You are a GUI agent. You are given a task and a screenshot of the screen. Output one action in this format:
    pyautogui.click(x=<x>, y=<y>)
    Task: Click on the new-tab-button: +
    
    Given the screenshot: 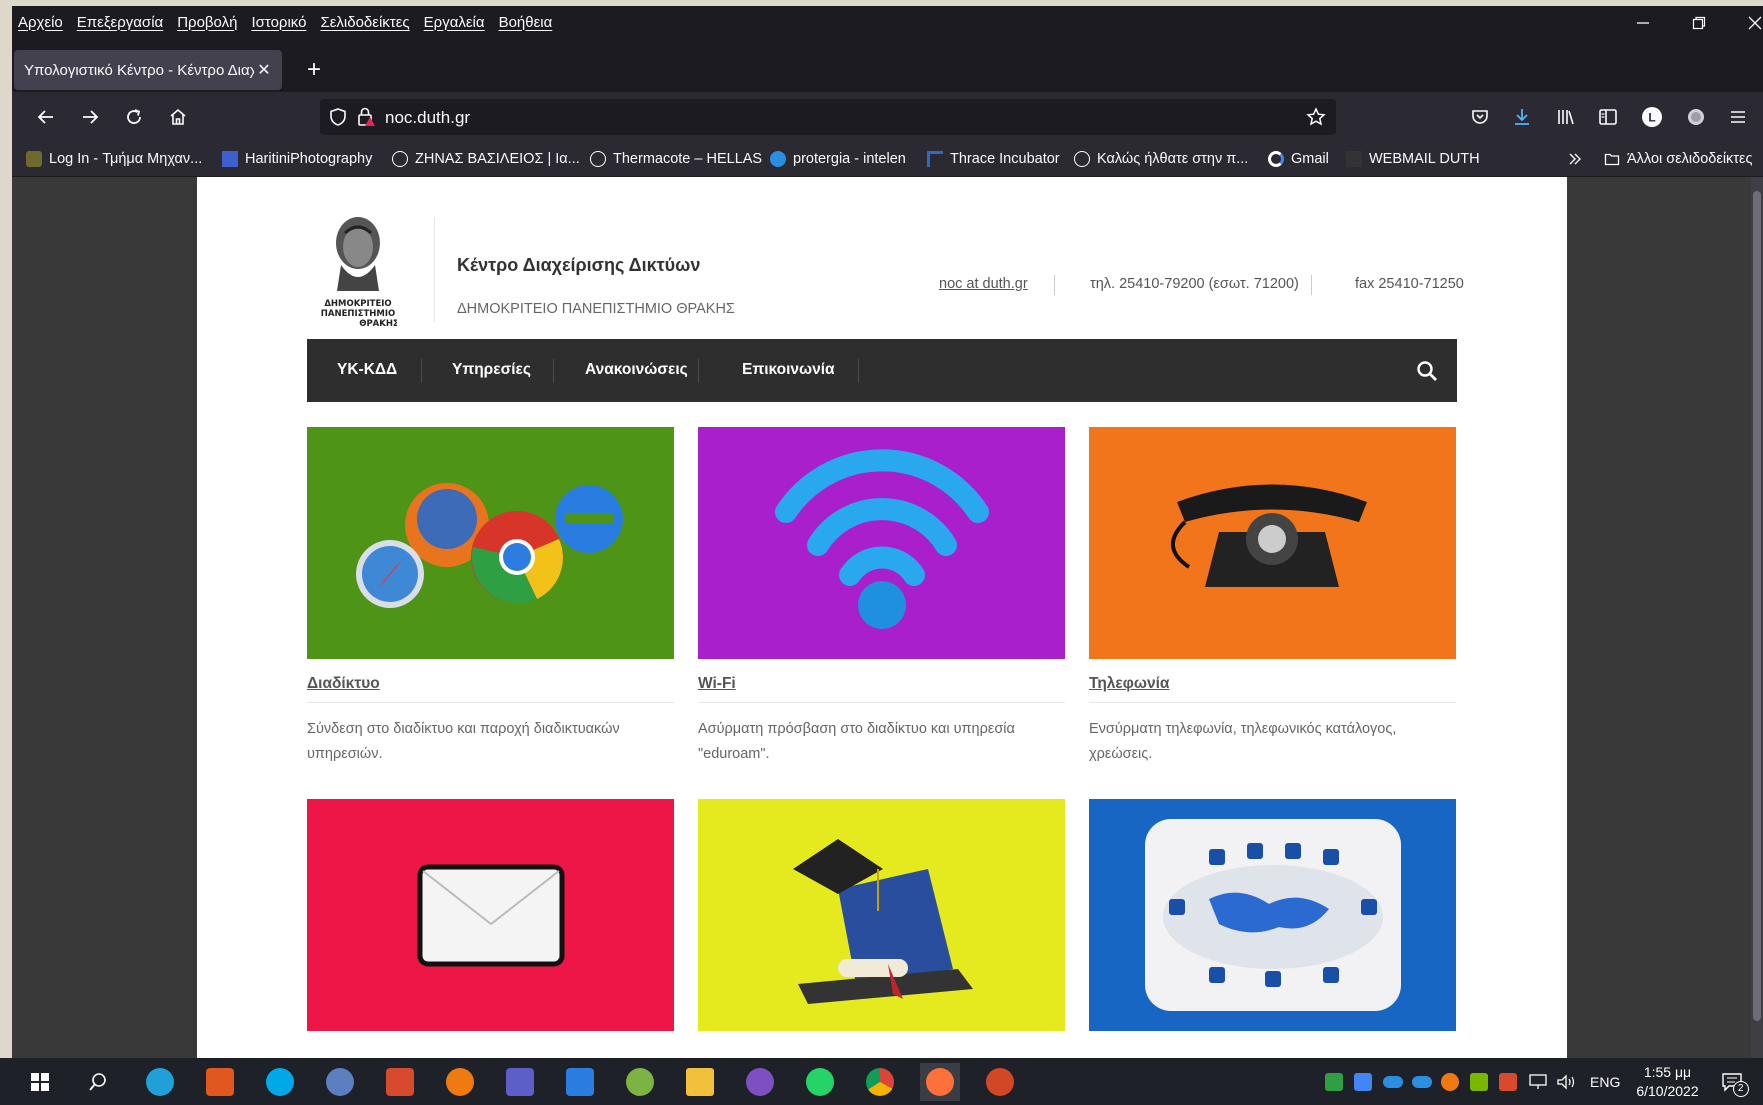 What is the action you would take?
    pyautogui.click(x=314, y=70)
    